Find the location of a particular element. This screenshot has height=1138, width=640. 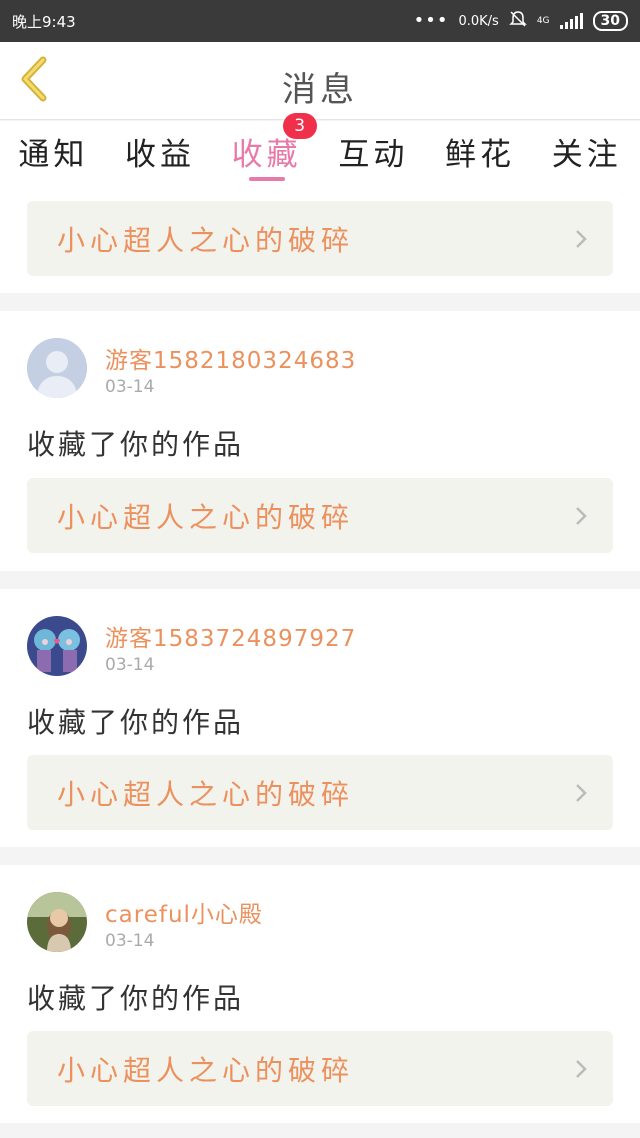

tab-follows: 关注 is located at coordinates (586, 157).